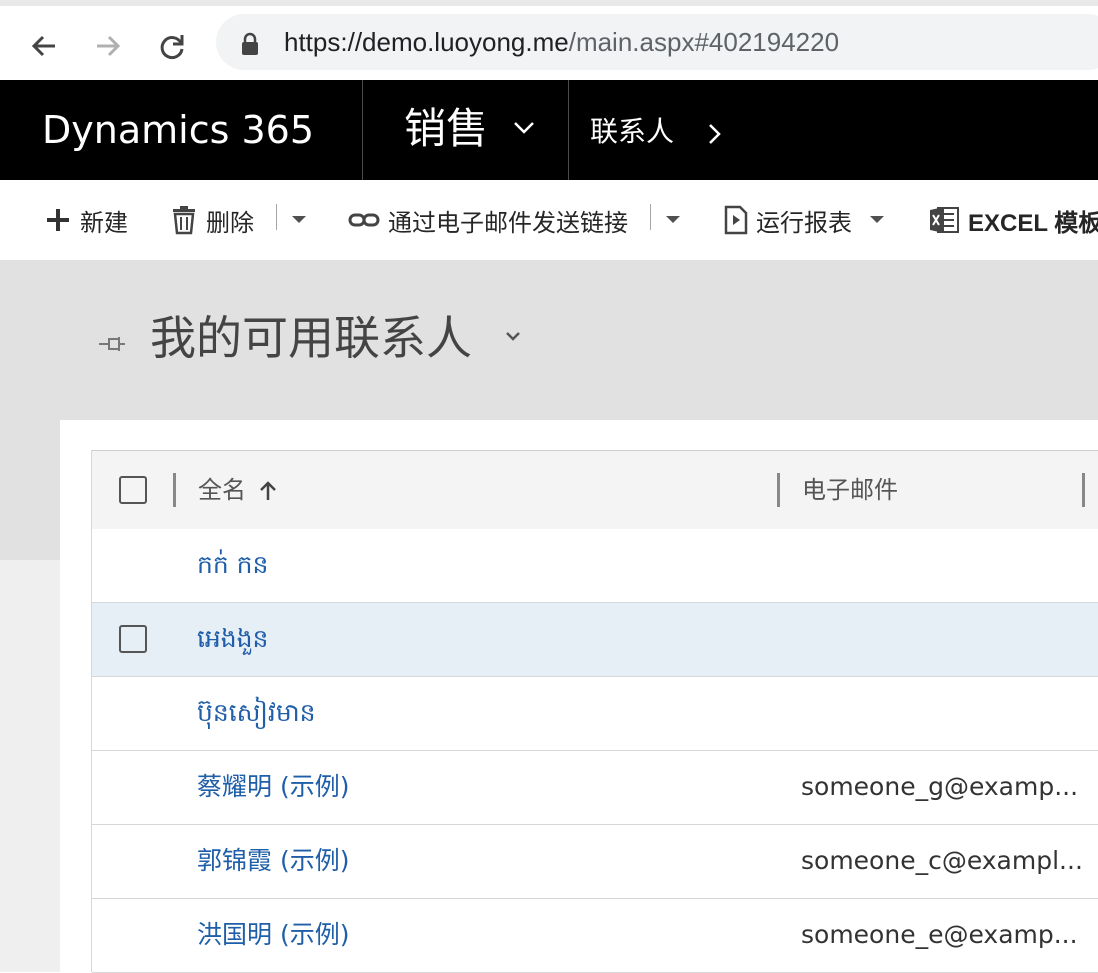 This screenshot has width=1098, height=973. Describe the element at coordinates (230, 222) in the screenshot. I see `delete-label: 删除` at that location.